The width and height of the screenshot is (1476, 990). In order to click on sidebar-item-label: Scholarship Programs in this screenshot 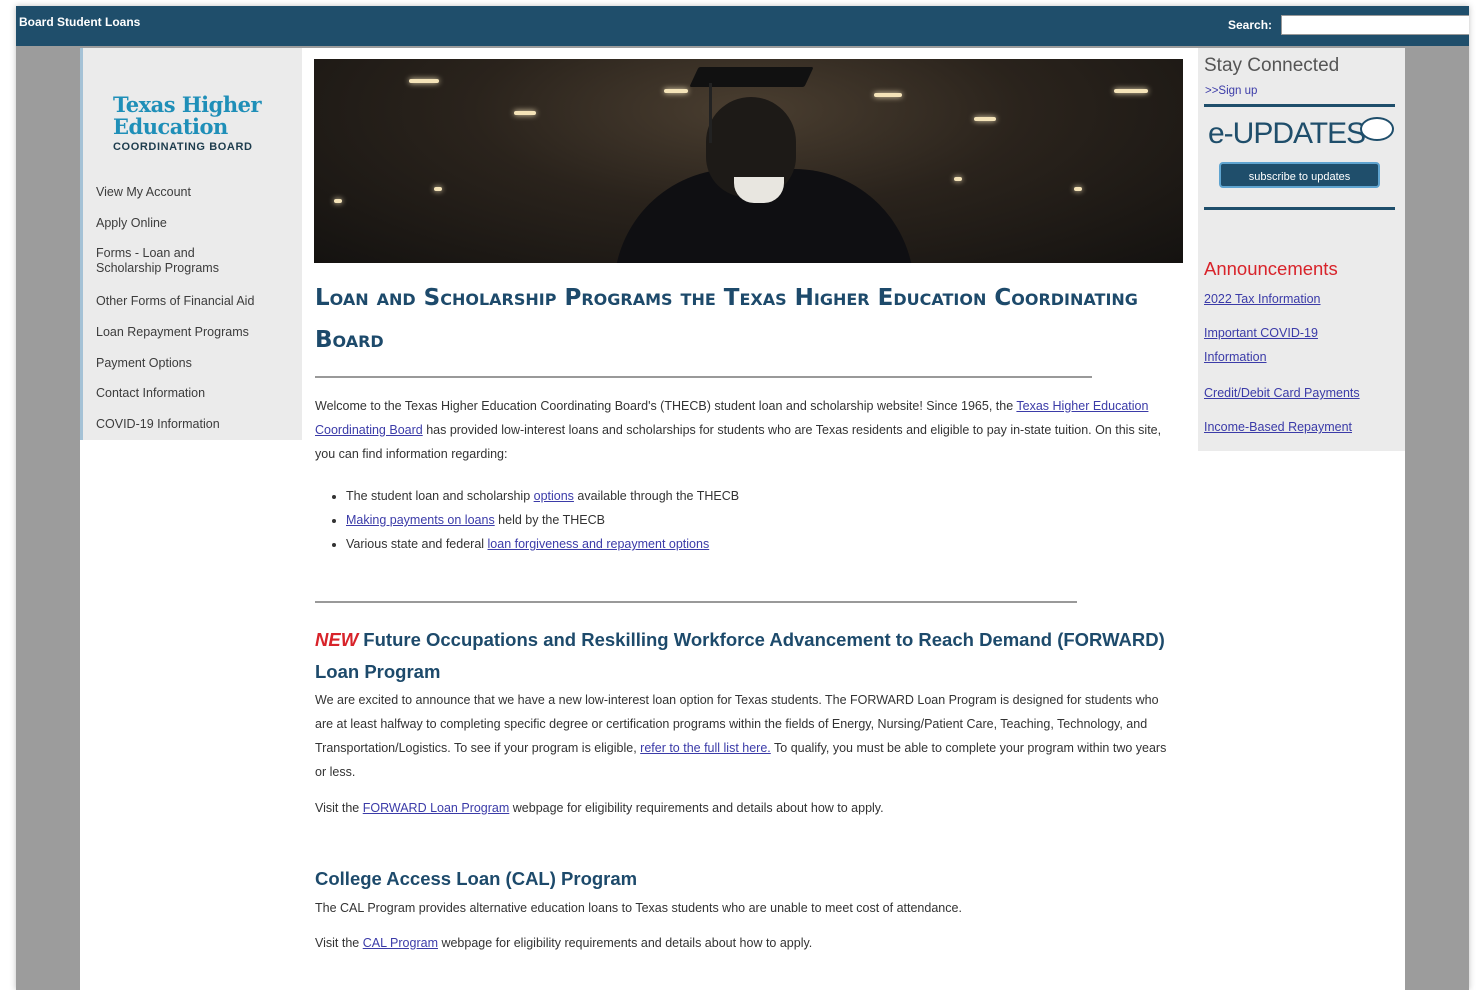, I will do `click(157, 268)`.